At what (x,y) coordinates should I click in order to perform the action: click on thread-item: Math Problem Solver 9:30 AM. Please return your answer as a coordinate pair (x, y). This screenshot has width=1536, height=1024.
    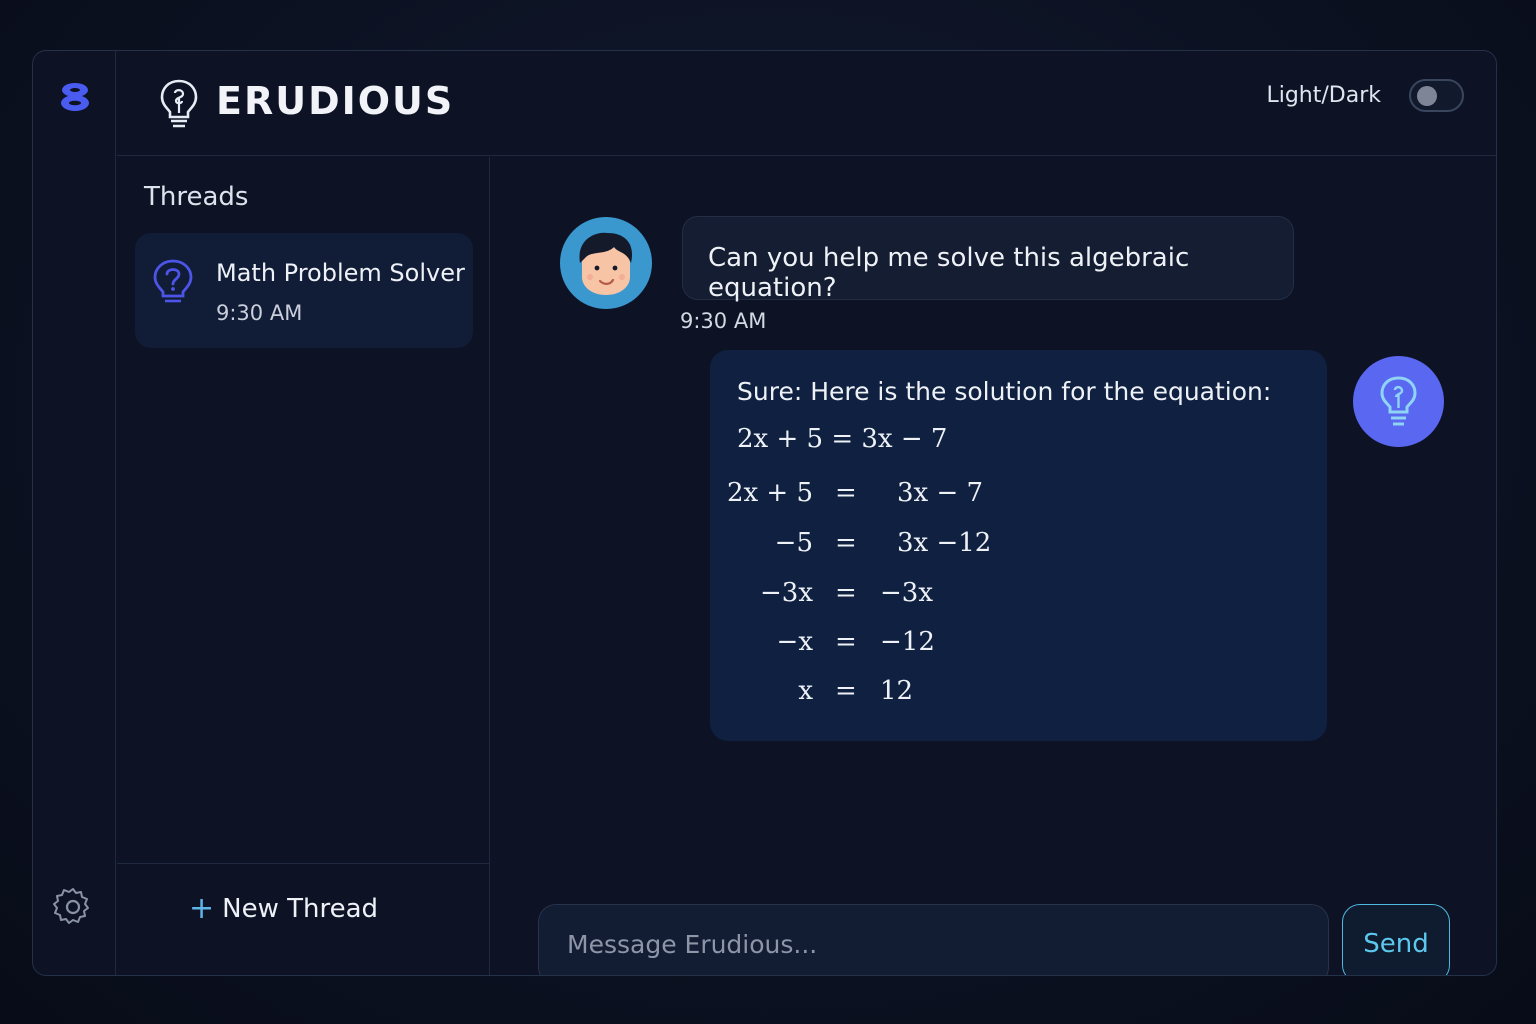
    Looking at the image, I should click on (304, 290).